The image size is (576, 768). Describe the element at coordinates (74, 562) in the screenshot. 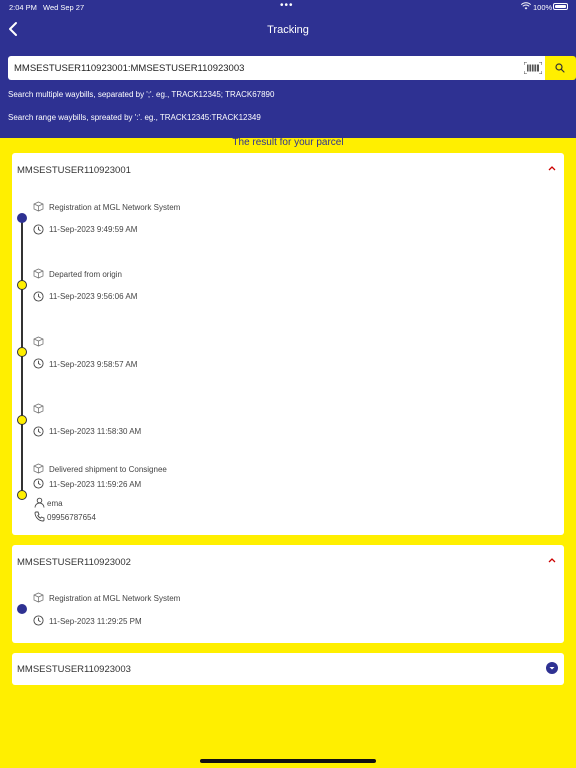

I see `waybill-number: MMSESTUSER110923002` at that location.